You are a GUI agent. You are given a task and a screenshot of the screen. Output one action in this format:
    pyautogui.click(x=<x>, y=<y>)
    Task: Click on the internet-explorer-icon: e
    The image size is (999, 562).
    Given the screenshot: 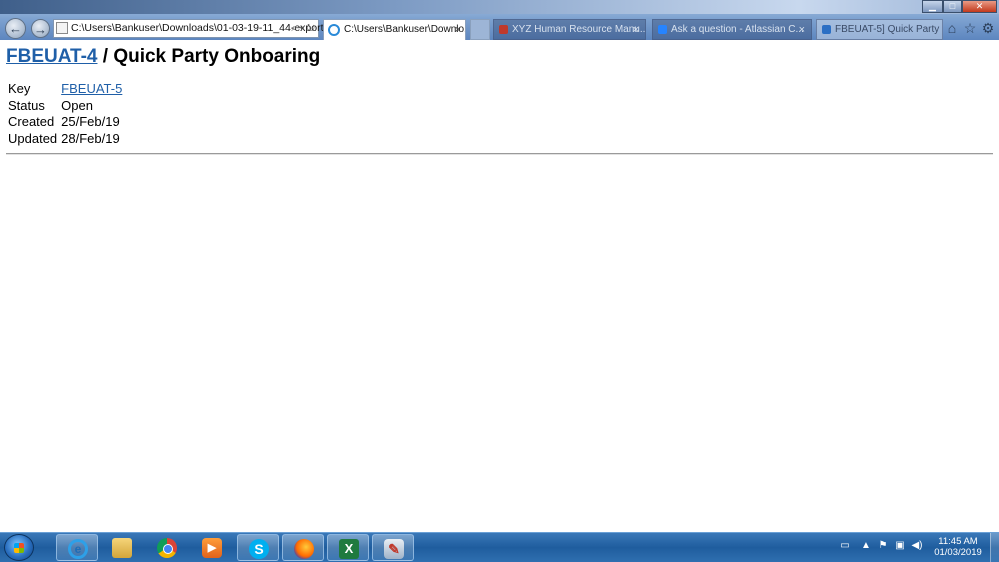 What is the action you would take?
    pyautogui.click(x=78, y=549)
    